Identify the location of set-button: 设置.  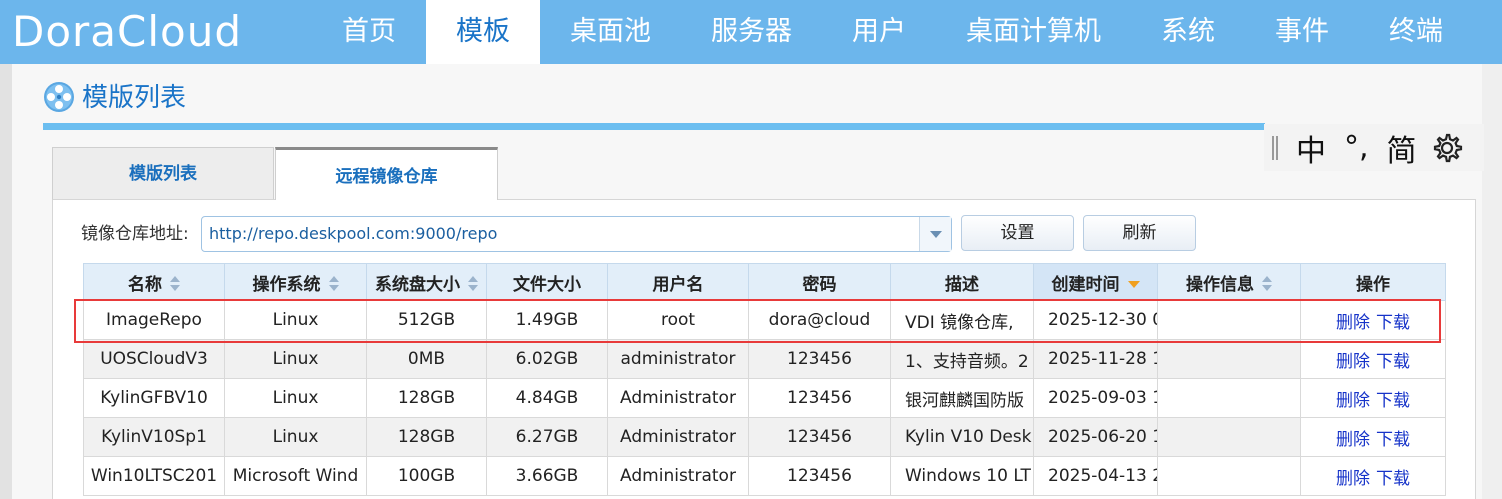
(1017, 233).